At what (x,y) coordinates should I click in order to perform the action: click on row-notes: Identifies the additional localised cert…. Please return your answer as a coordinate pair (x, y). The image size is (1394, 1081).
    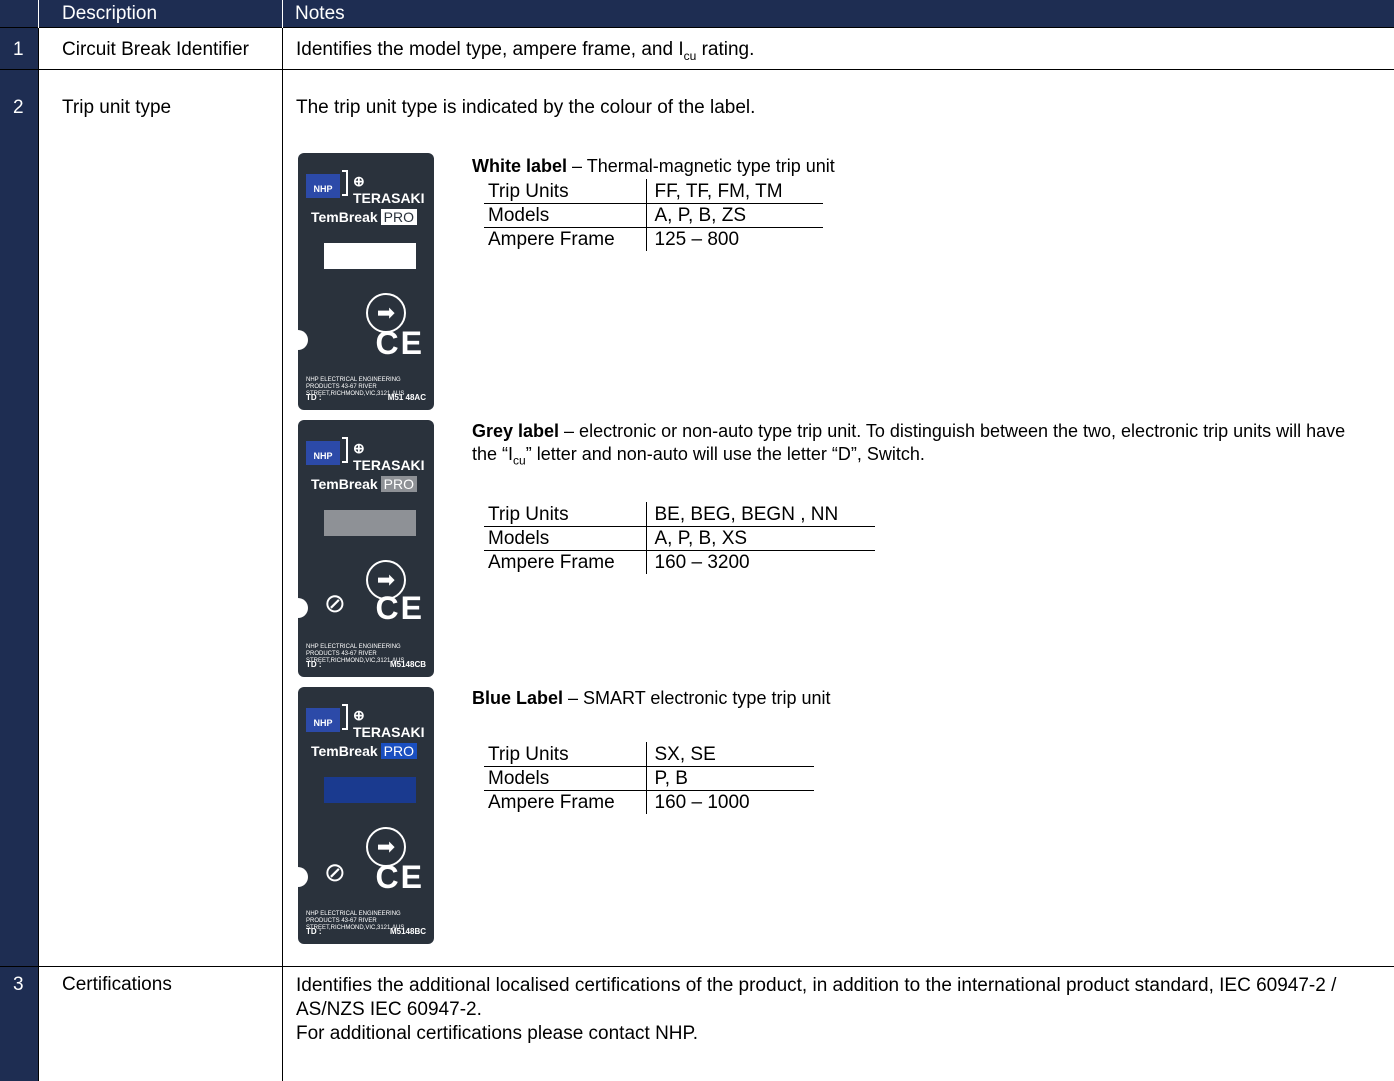
    Looking at the image, I should click on (816, 1009).